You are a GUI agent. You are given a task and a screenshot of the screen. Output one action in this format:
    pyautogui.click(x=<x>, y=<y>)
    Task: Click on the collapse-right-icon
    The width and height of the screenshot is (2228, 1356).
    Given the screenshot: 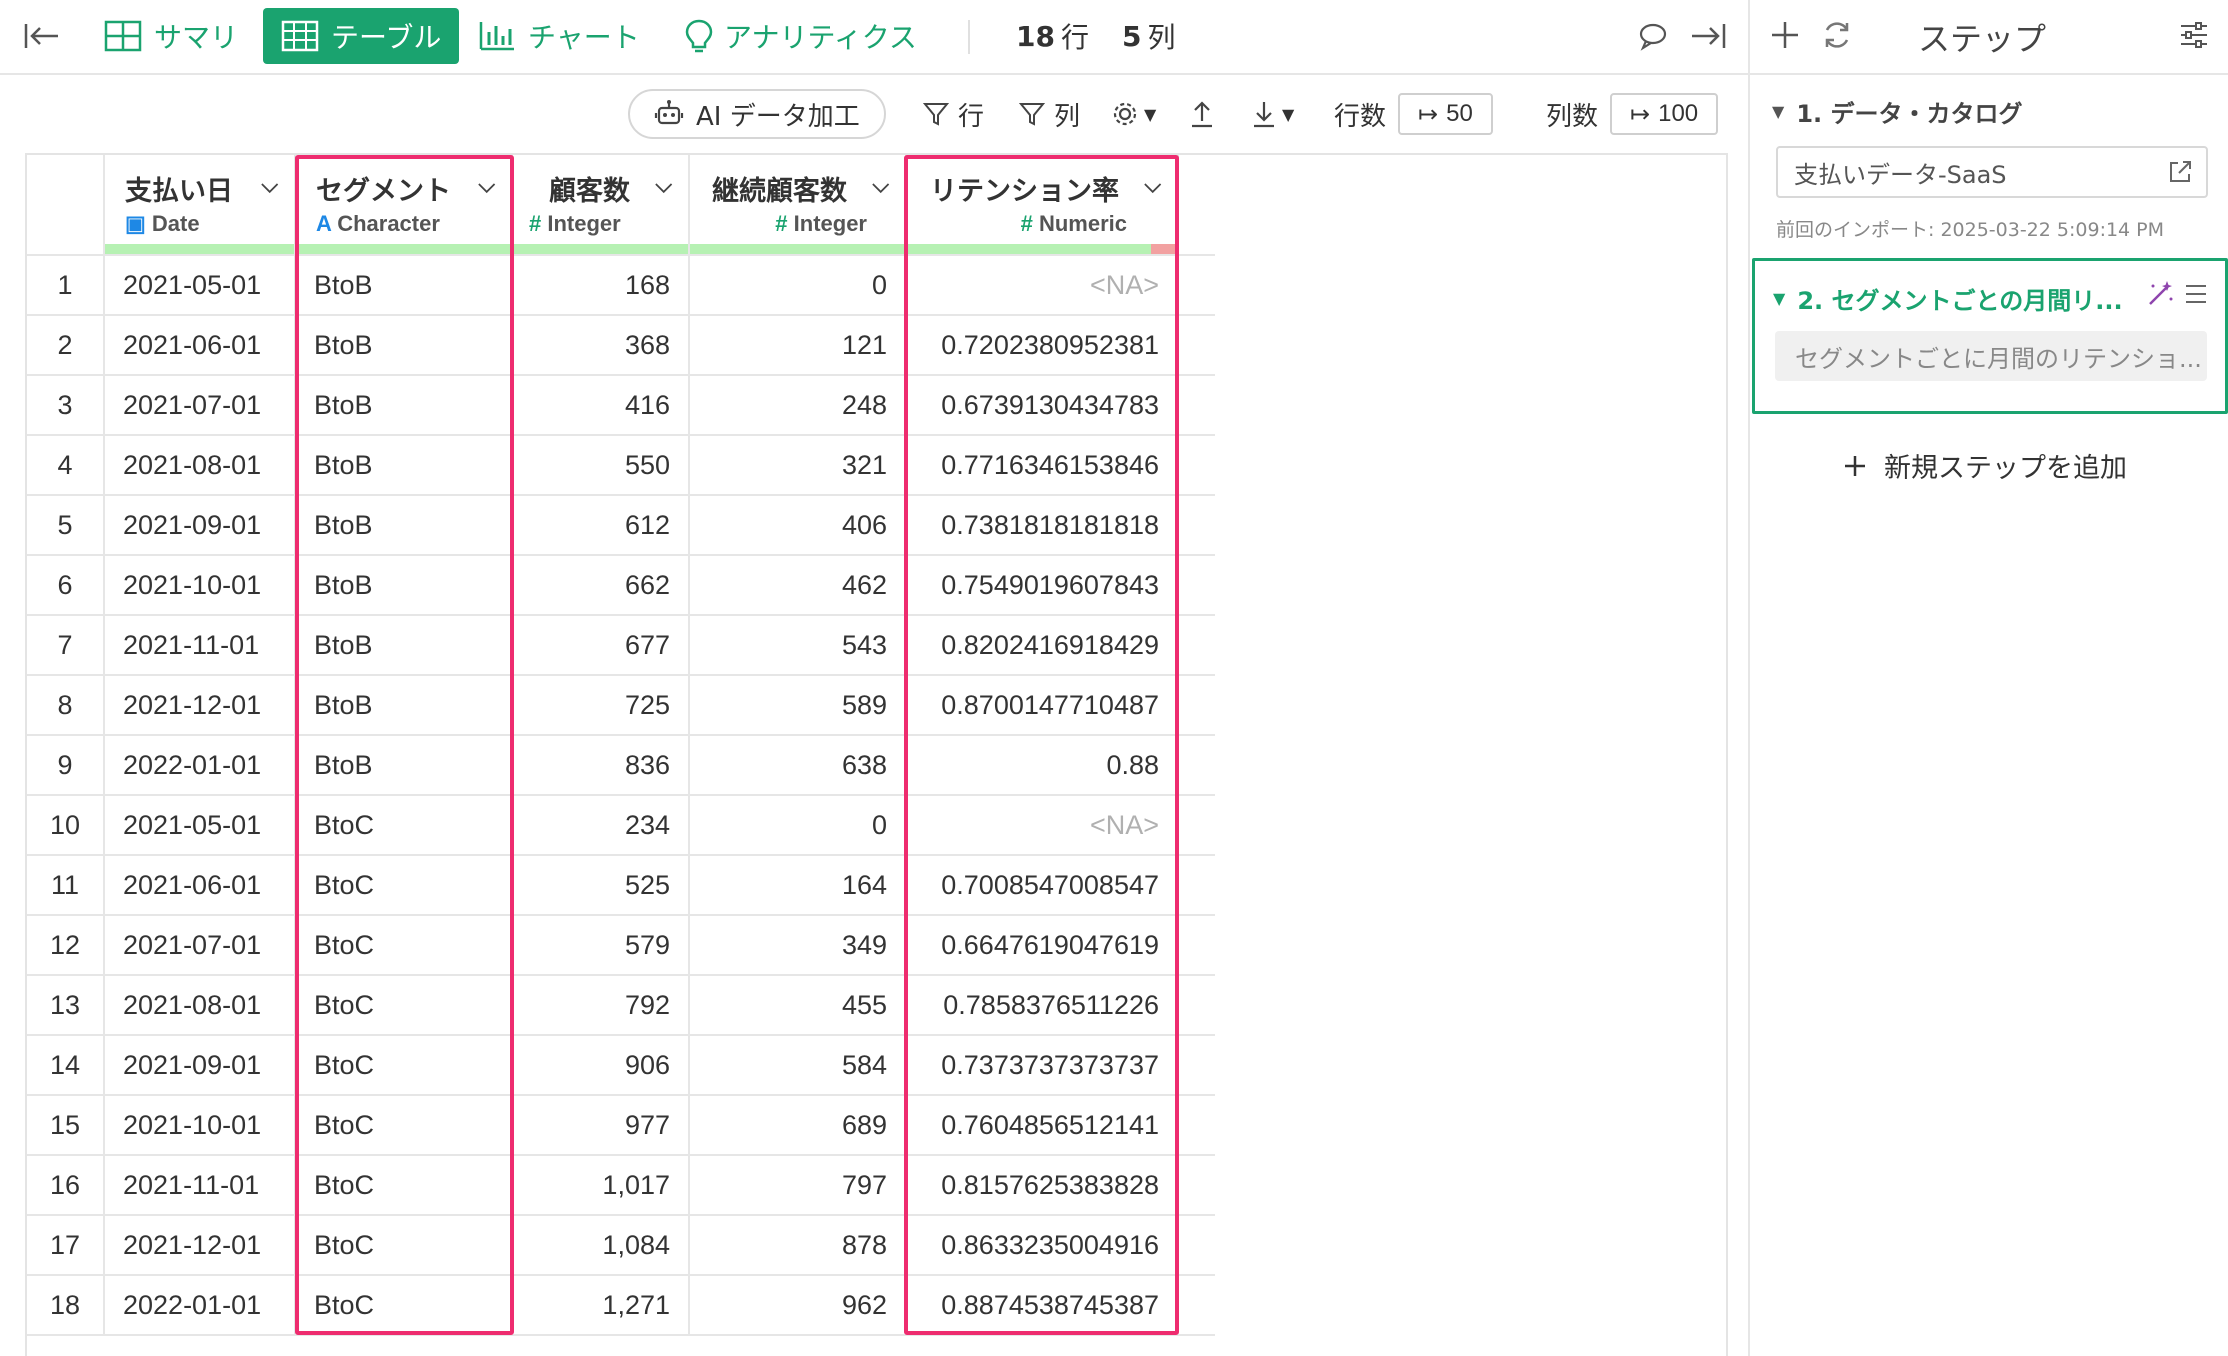 What is the action you would take?
    pyautogui.click(x=1708, y=36)
    